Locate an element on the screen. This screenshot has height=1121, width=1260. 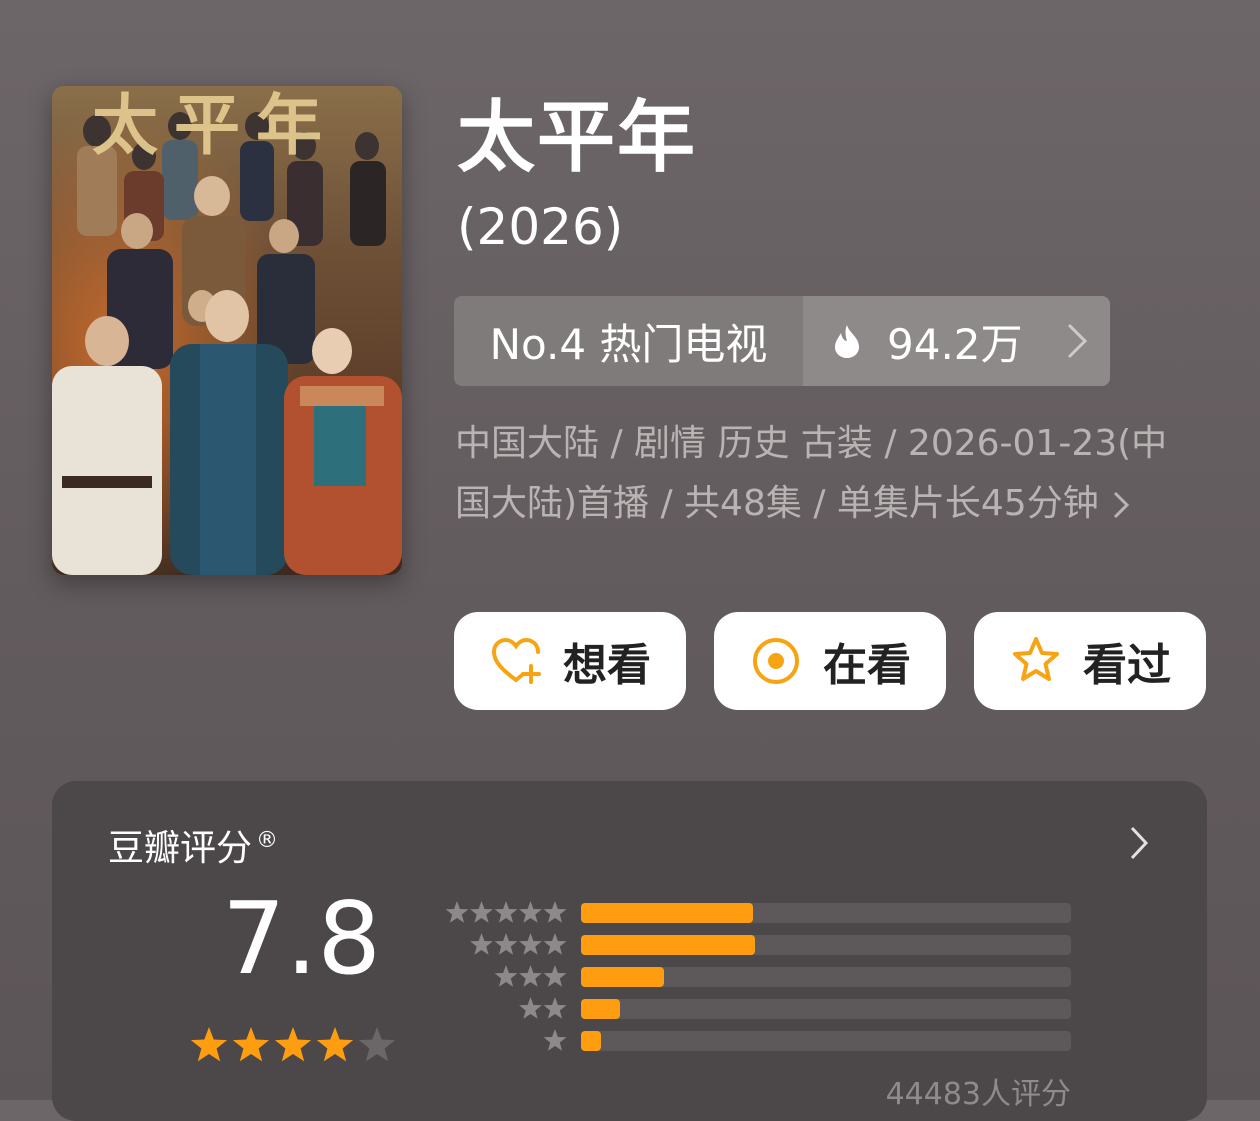
want-to-watch-button: 想看 is located at coordinates (570, 661).